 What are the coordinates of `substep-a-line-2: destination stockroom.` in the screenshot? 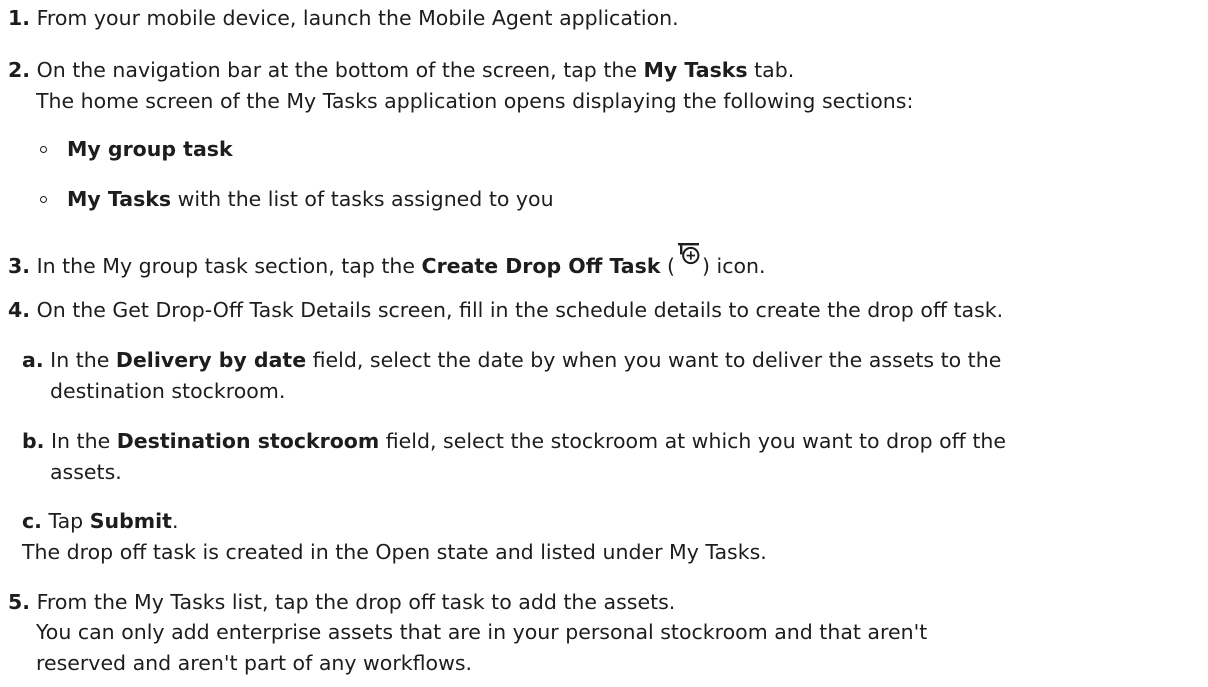 It's located at (168, 391).